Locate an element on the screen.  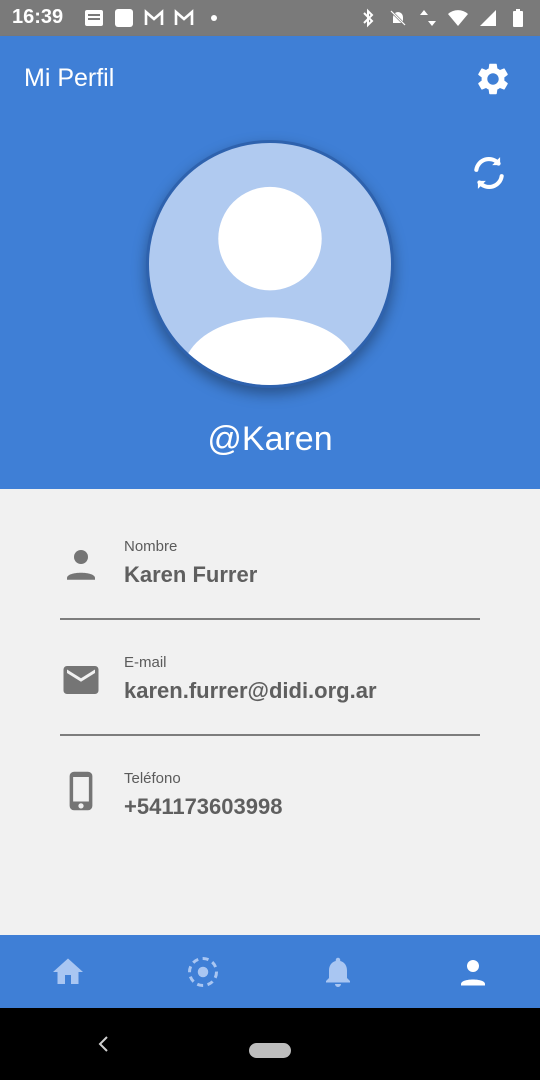
home-icon is located at coordinates (67, 971).